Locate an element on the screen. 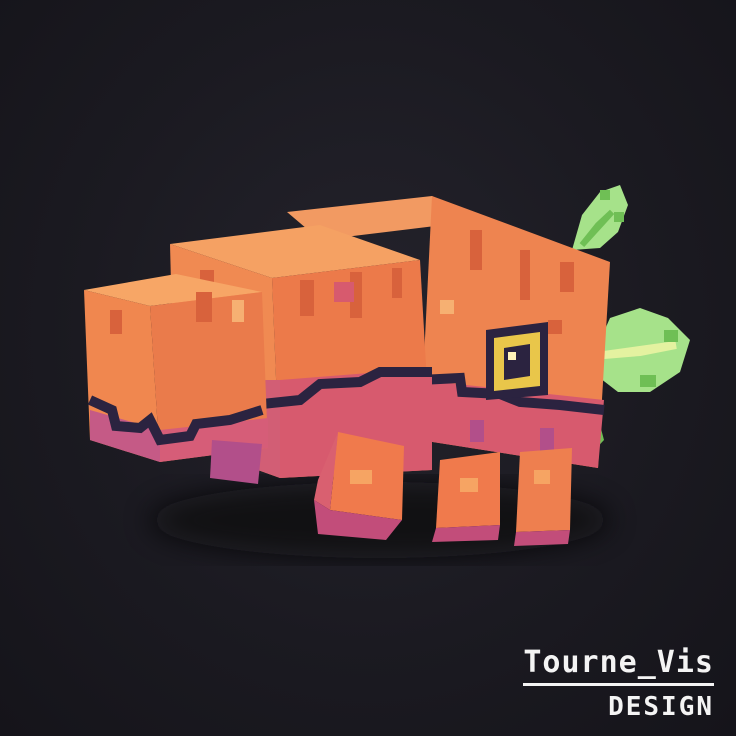 The image size is (736, 736). watermark: Tourne_Vis DESIGN is located at coordinates (618, 684).